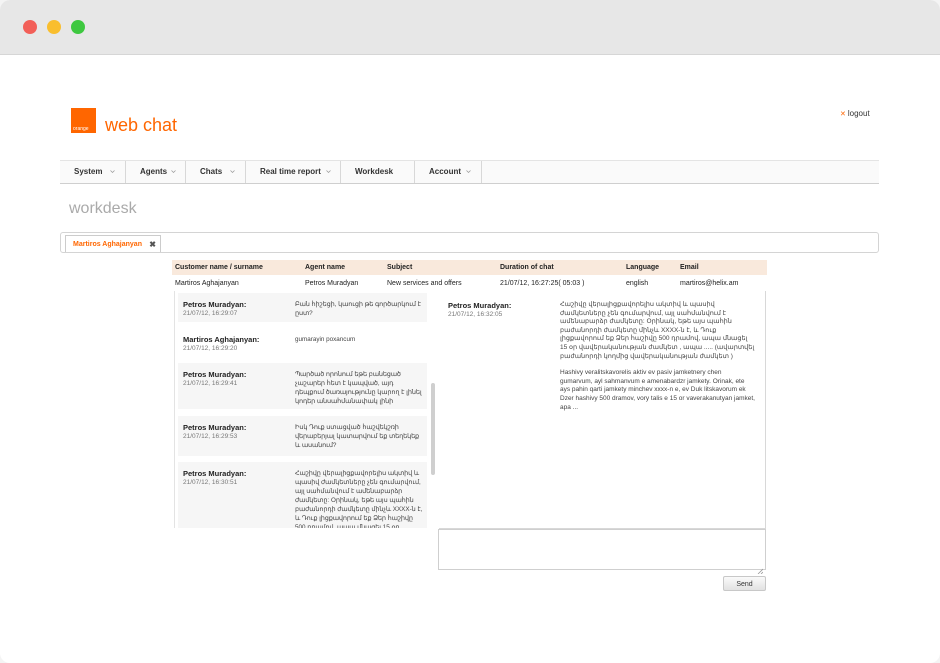 Image resolution: width=940 pixels, height=663 pixels. I want to click on nav-item-agents: Agents, so click(156, 172).